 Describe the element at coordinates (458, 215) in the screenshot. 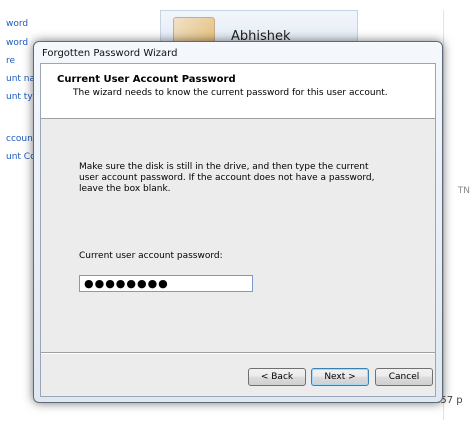

I see `background-right-panel: TN` at that location.